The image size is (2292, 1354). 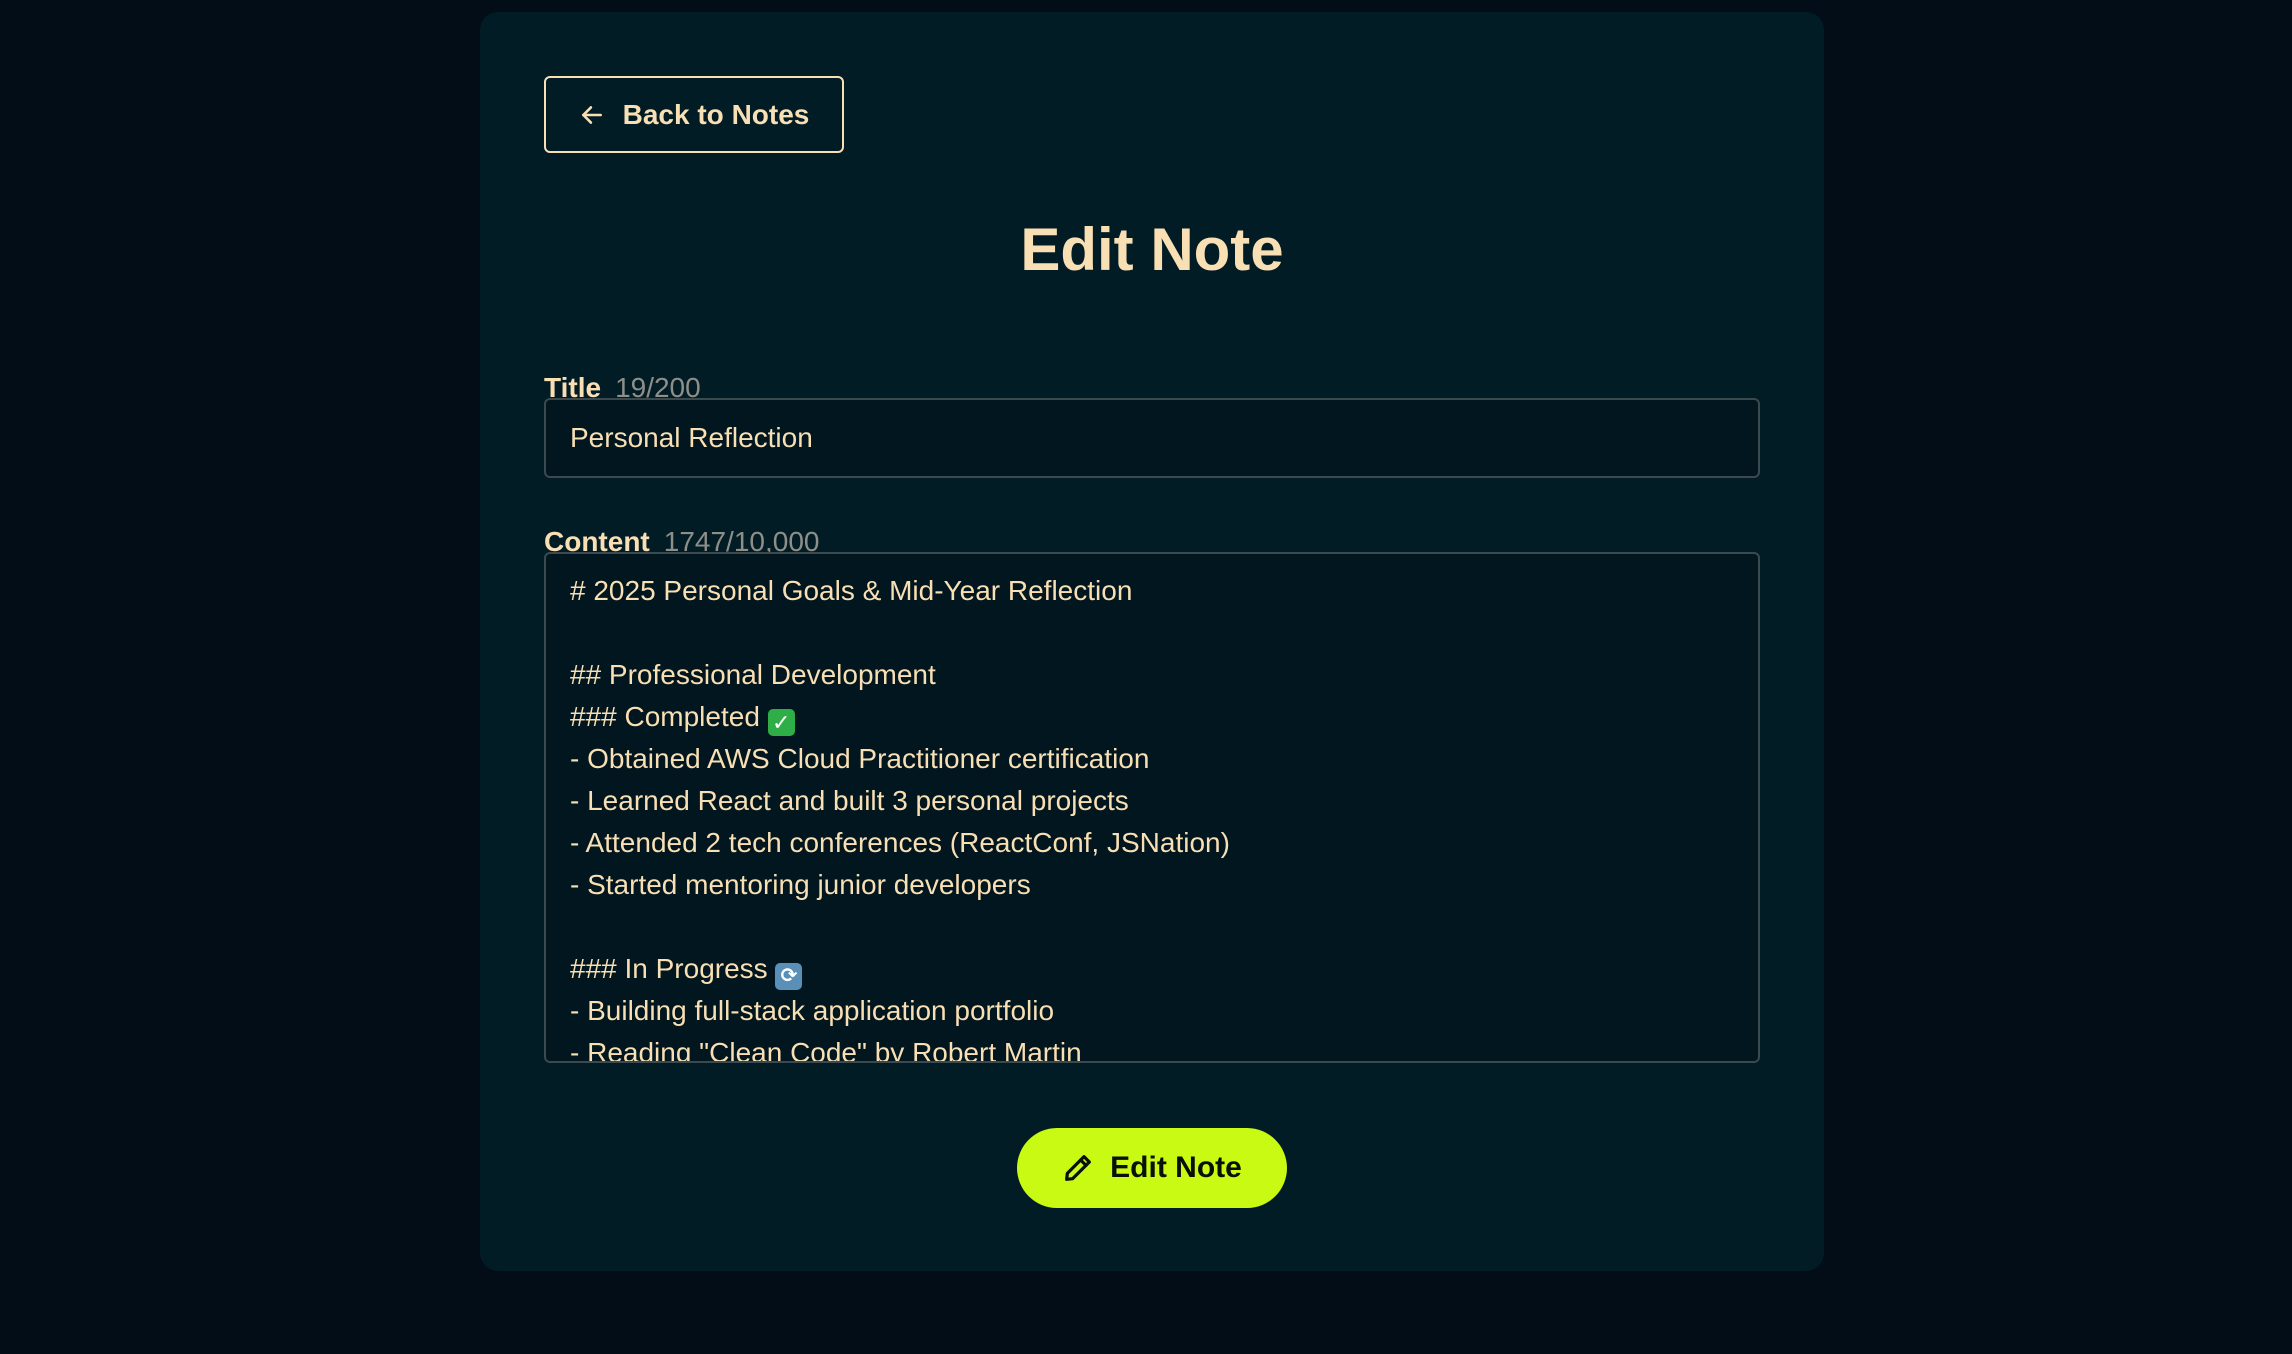 I want to click on content-line-text: ### Completed, so click(x=669, y=716).